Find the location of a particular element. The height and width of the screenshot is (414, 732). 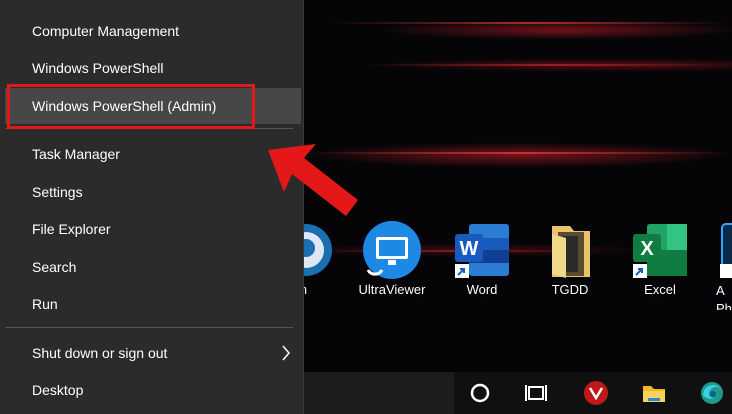

menu-item-computer-management: Computer Management is located at coordinates (153, 31).